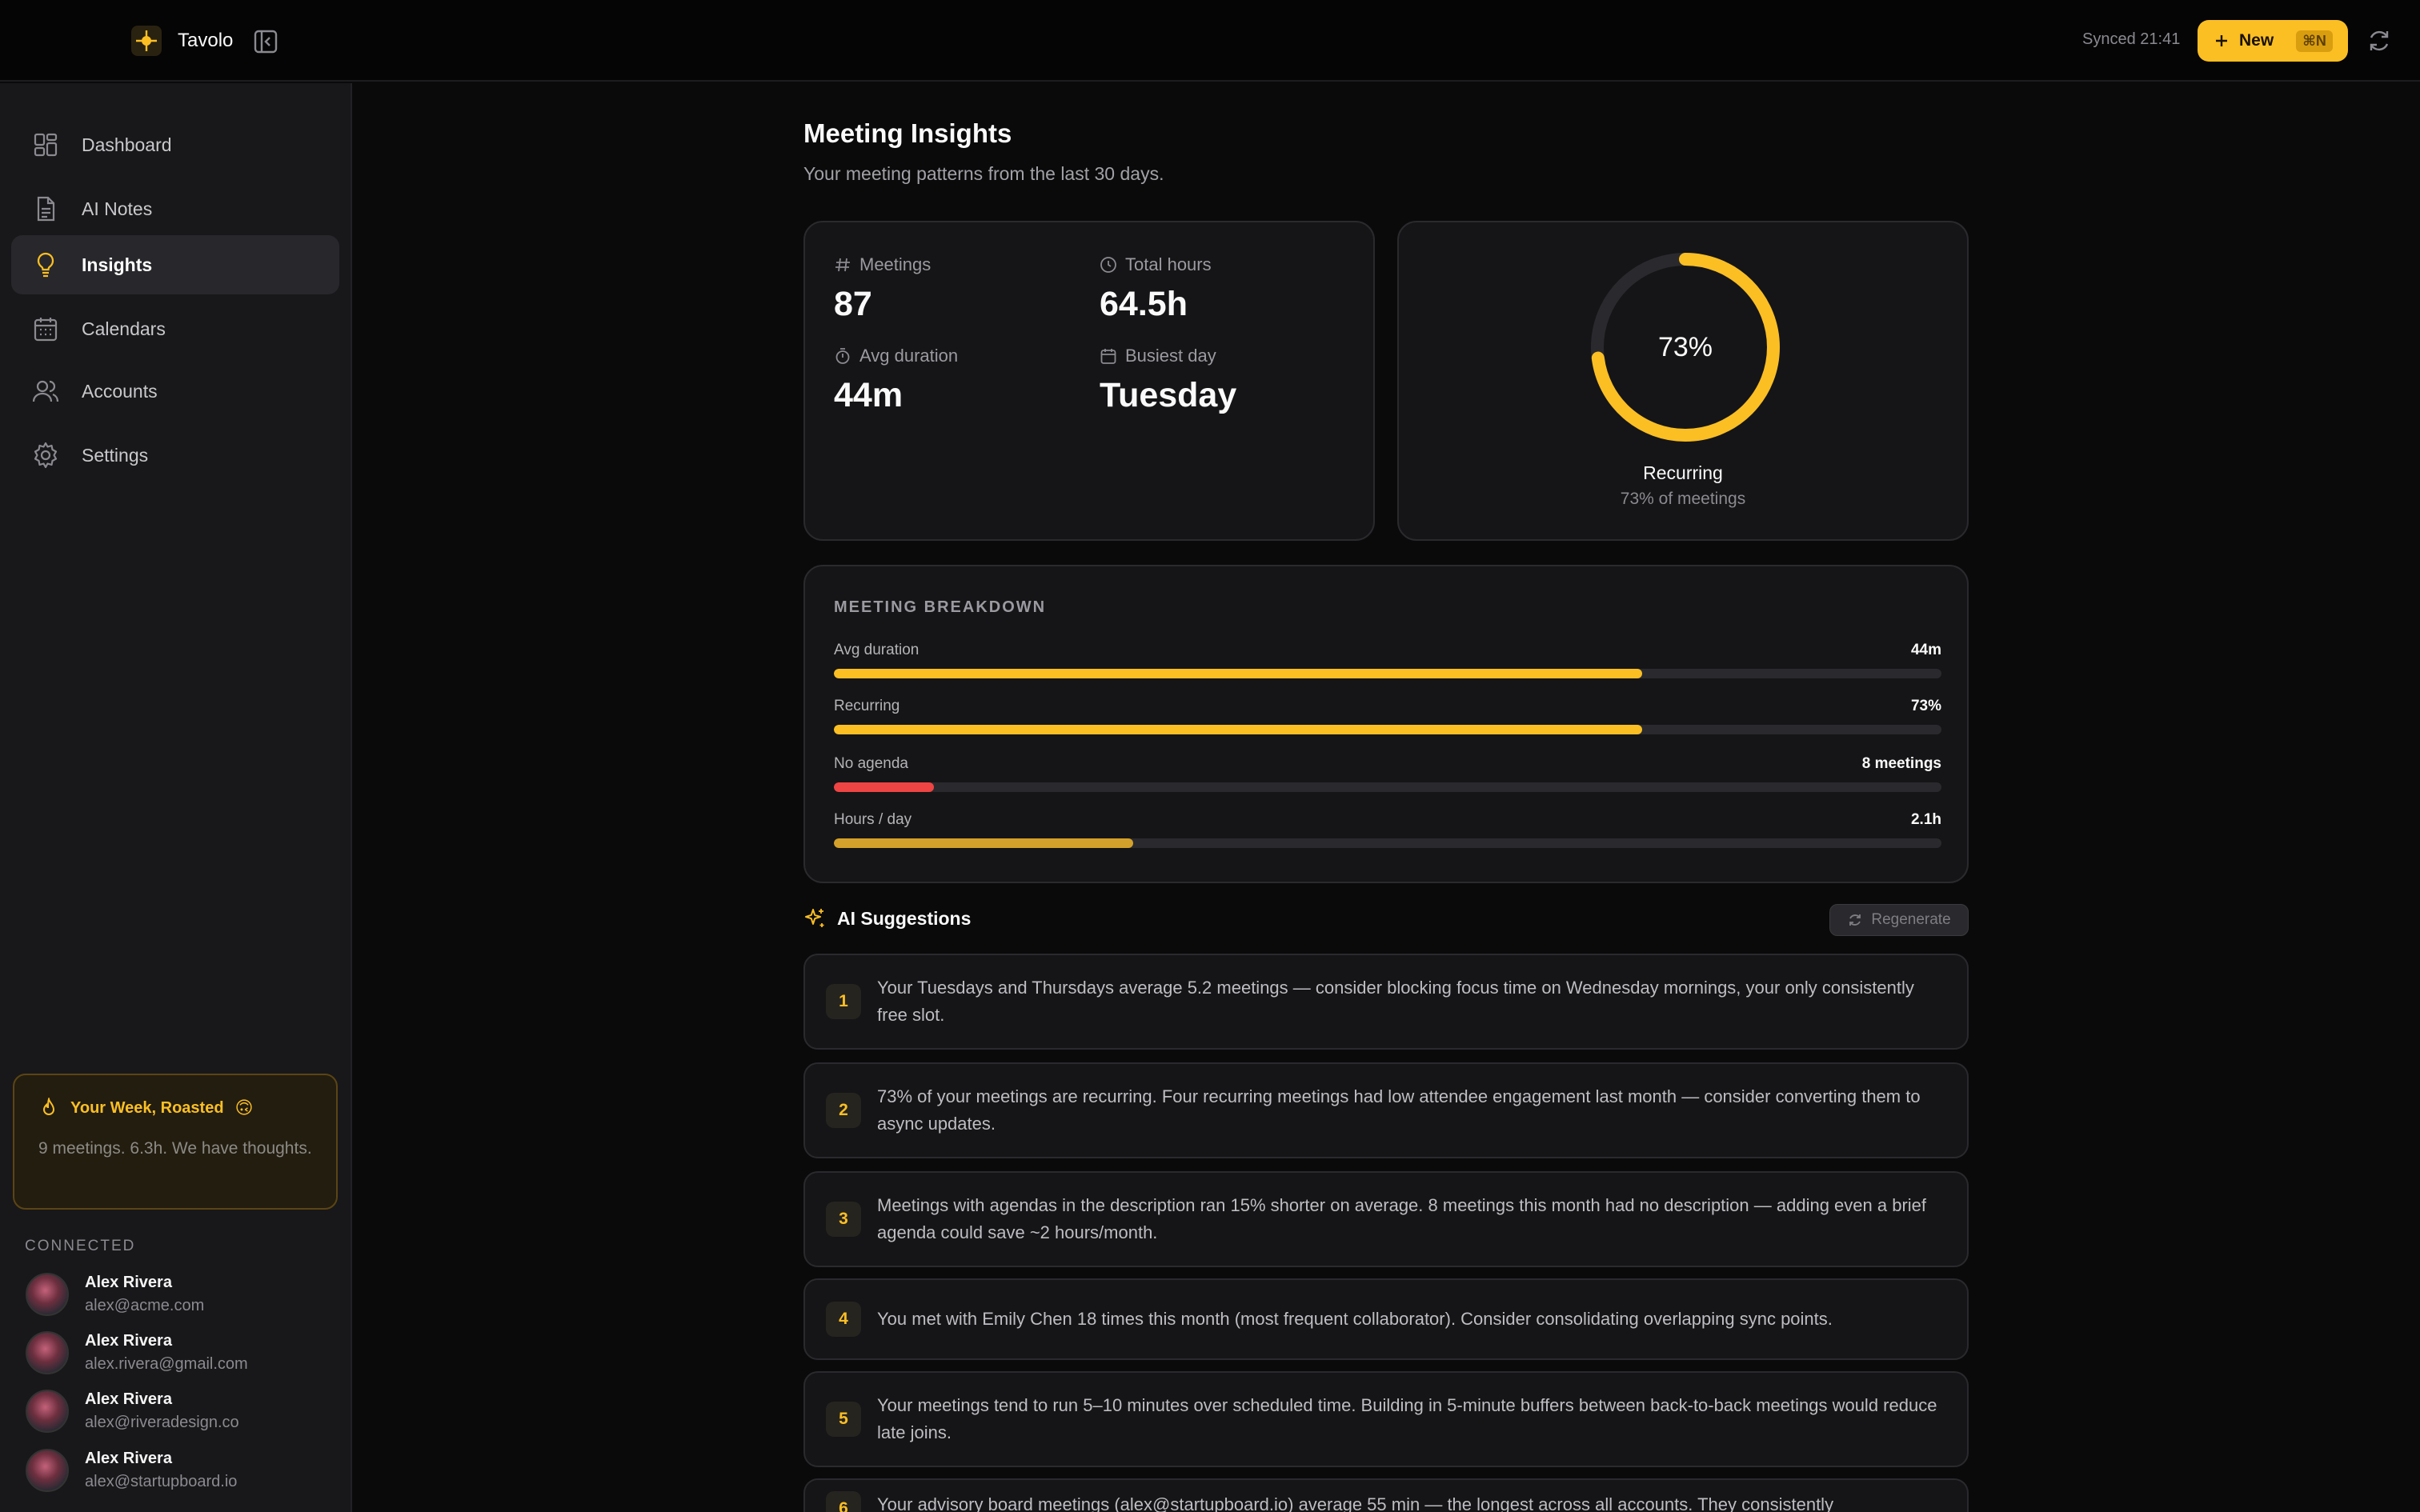 The width and height of the screenshot is (2420, 1512). What do you see at coordinates (162, 1422) in the screenshot?
I see `account-email: alex@riveradesign.co` at bounding box center [162, 1422].